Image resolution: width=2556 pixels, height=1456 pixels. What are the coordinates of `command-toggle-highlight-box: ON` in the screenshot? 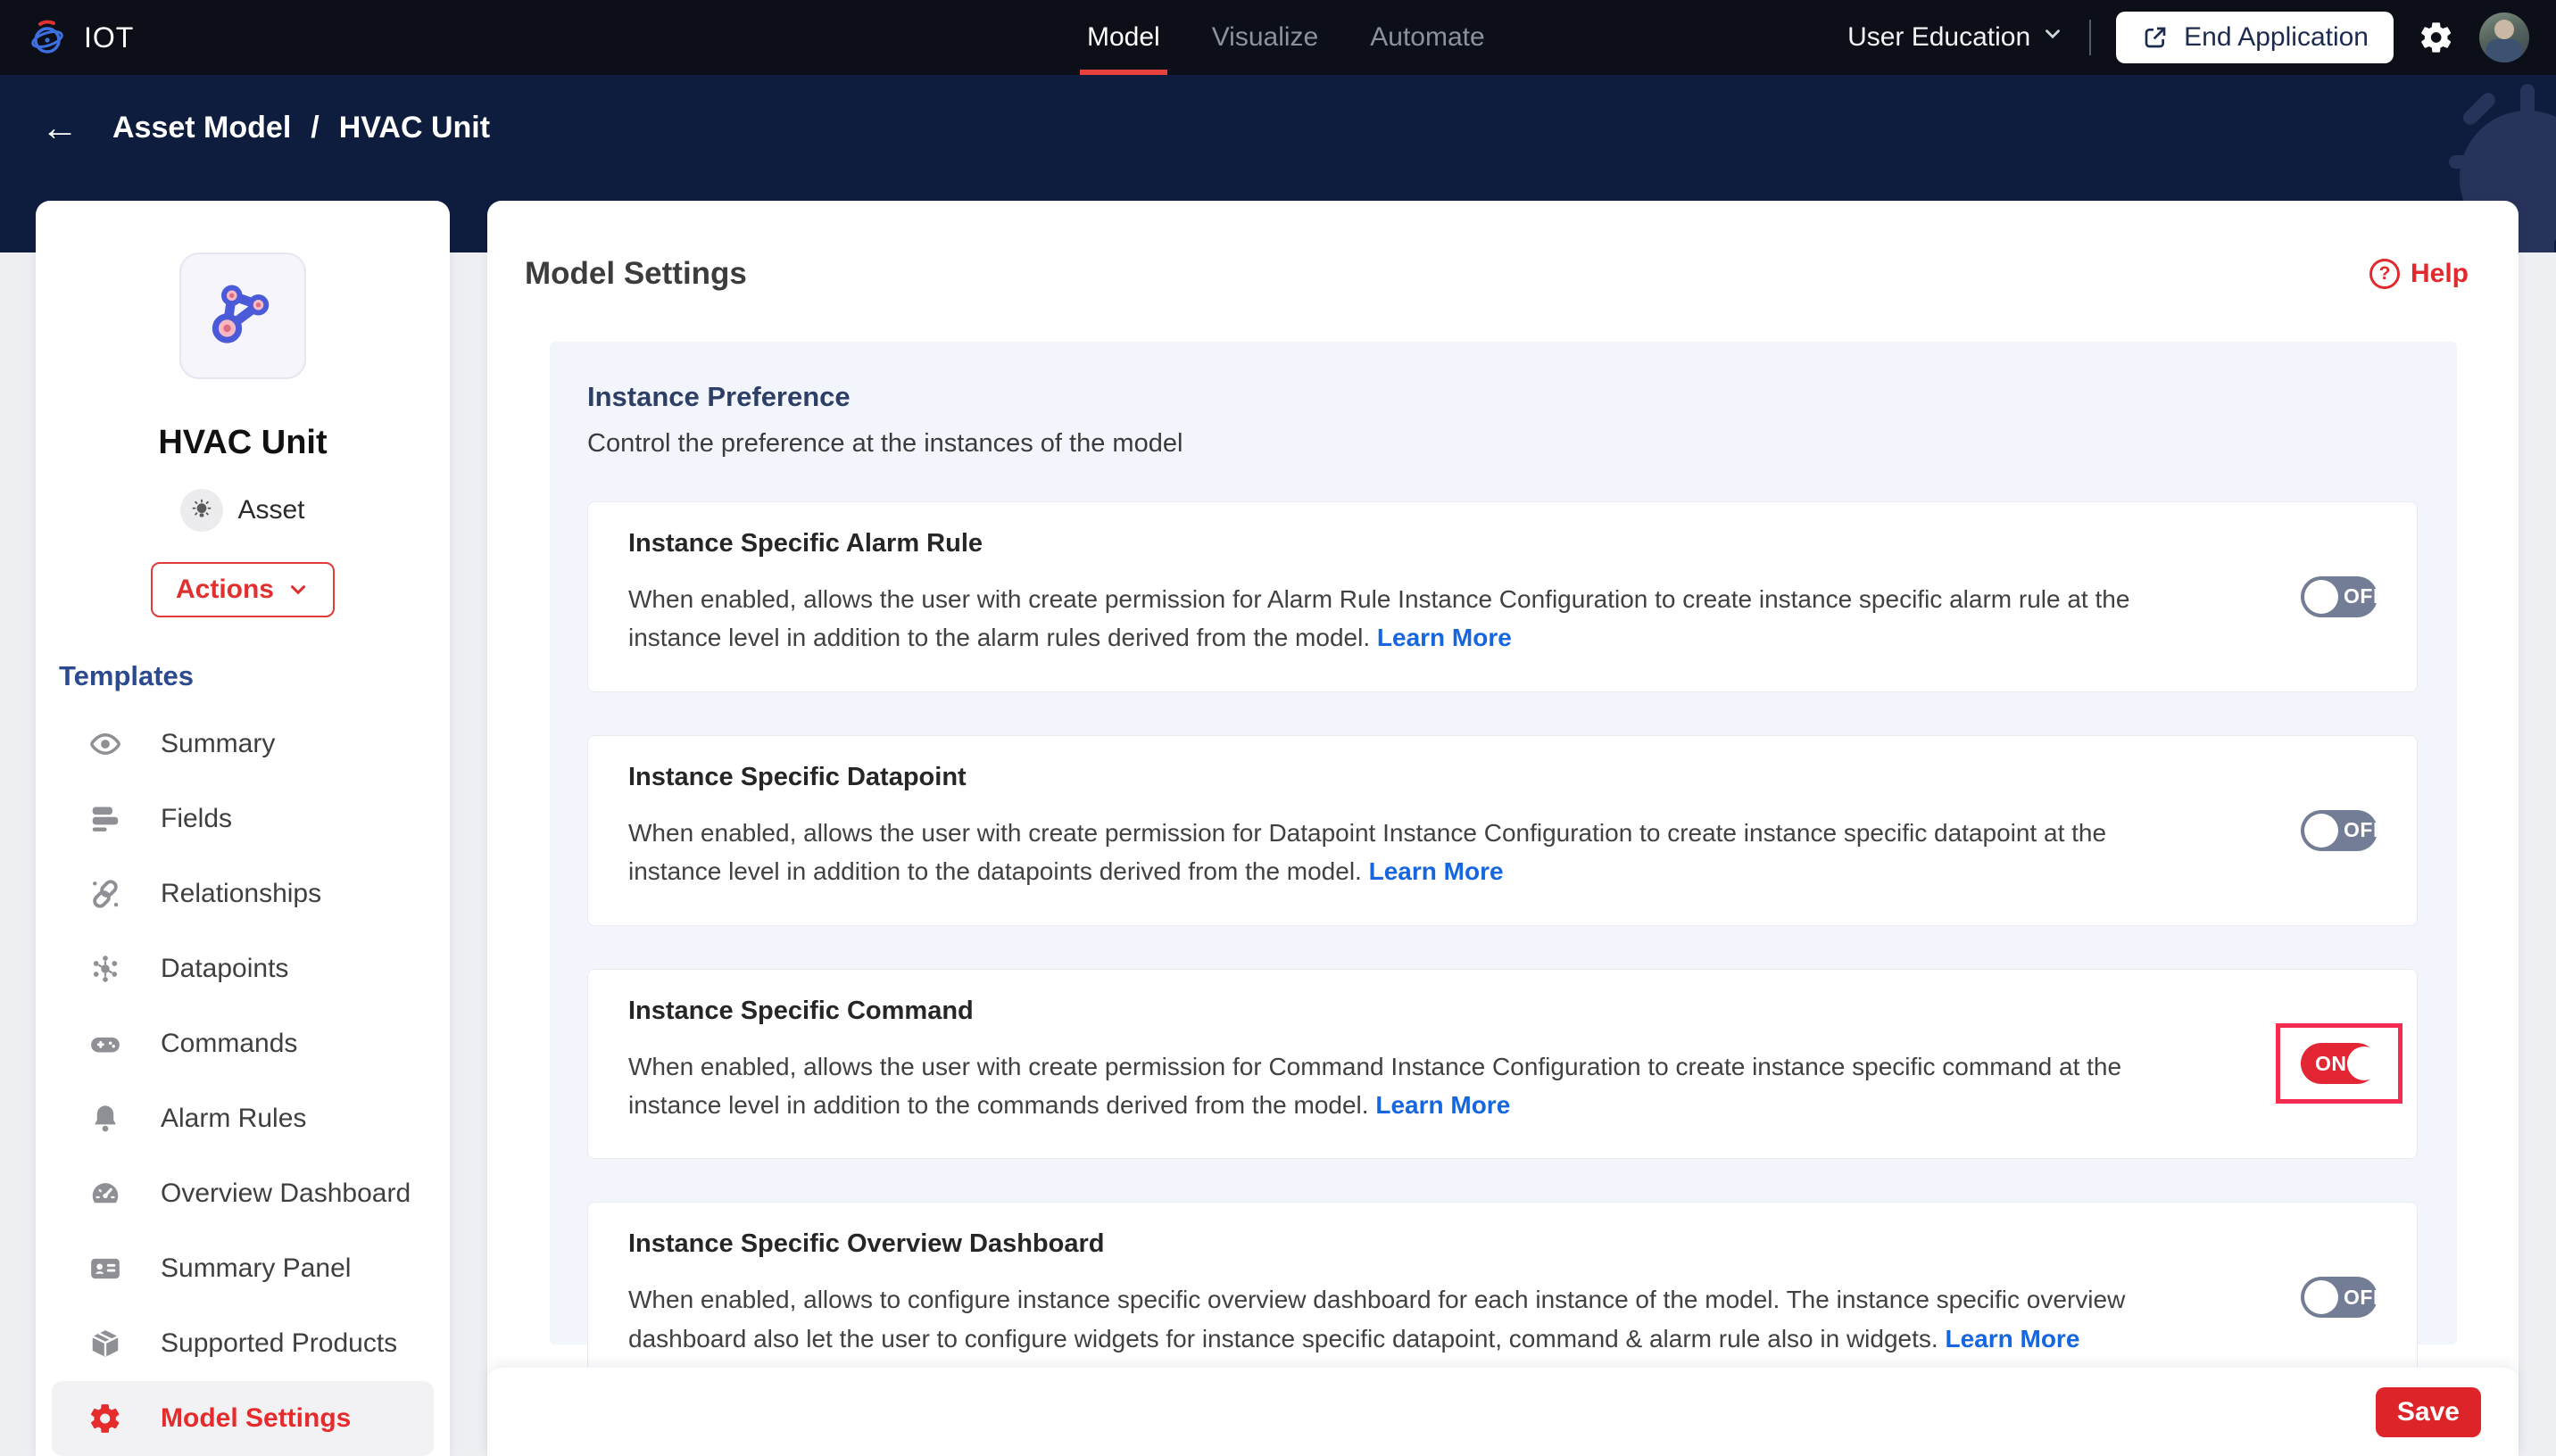 It's located at (2339, 1064).